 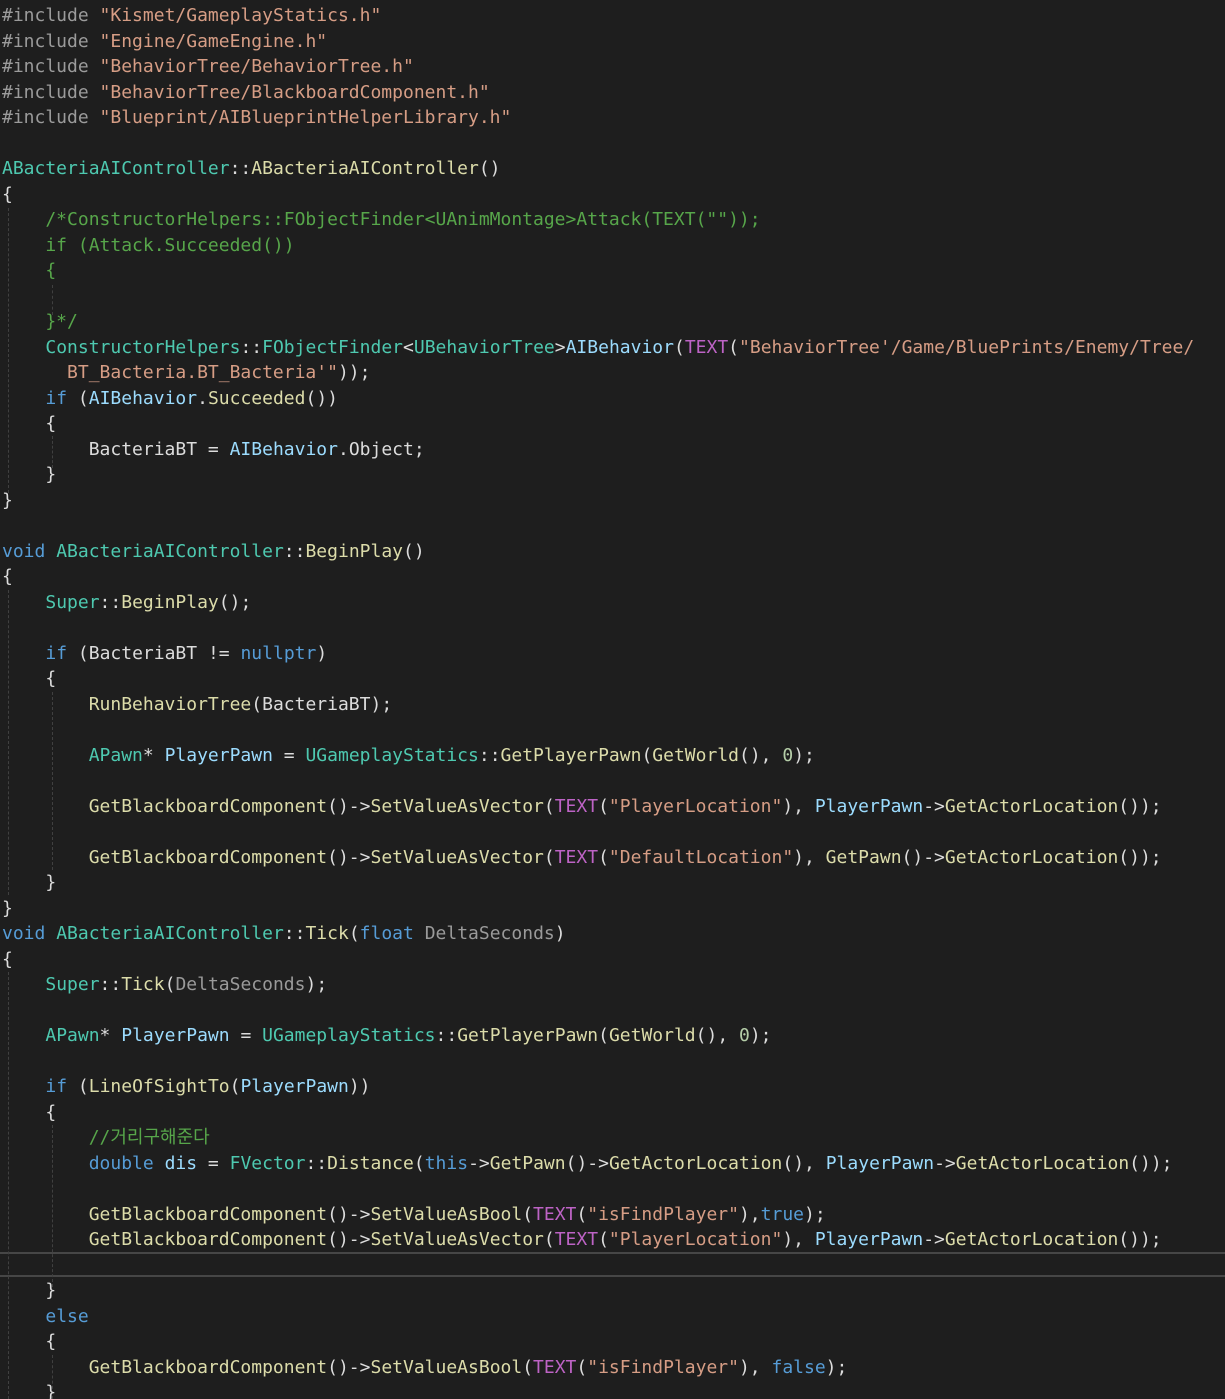 I want to click on code-line: BT_Bacteria.BT_Bacteria'"));, so click(x=598, y=373).